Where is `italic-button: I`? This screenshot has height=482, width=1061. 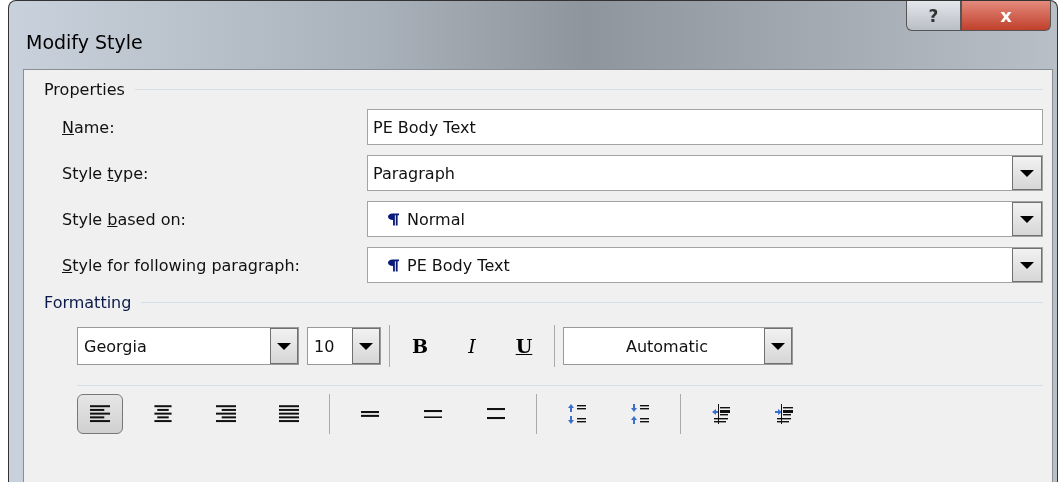
italic-button: I is located at coordinates (472, 346).